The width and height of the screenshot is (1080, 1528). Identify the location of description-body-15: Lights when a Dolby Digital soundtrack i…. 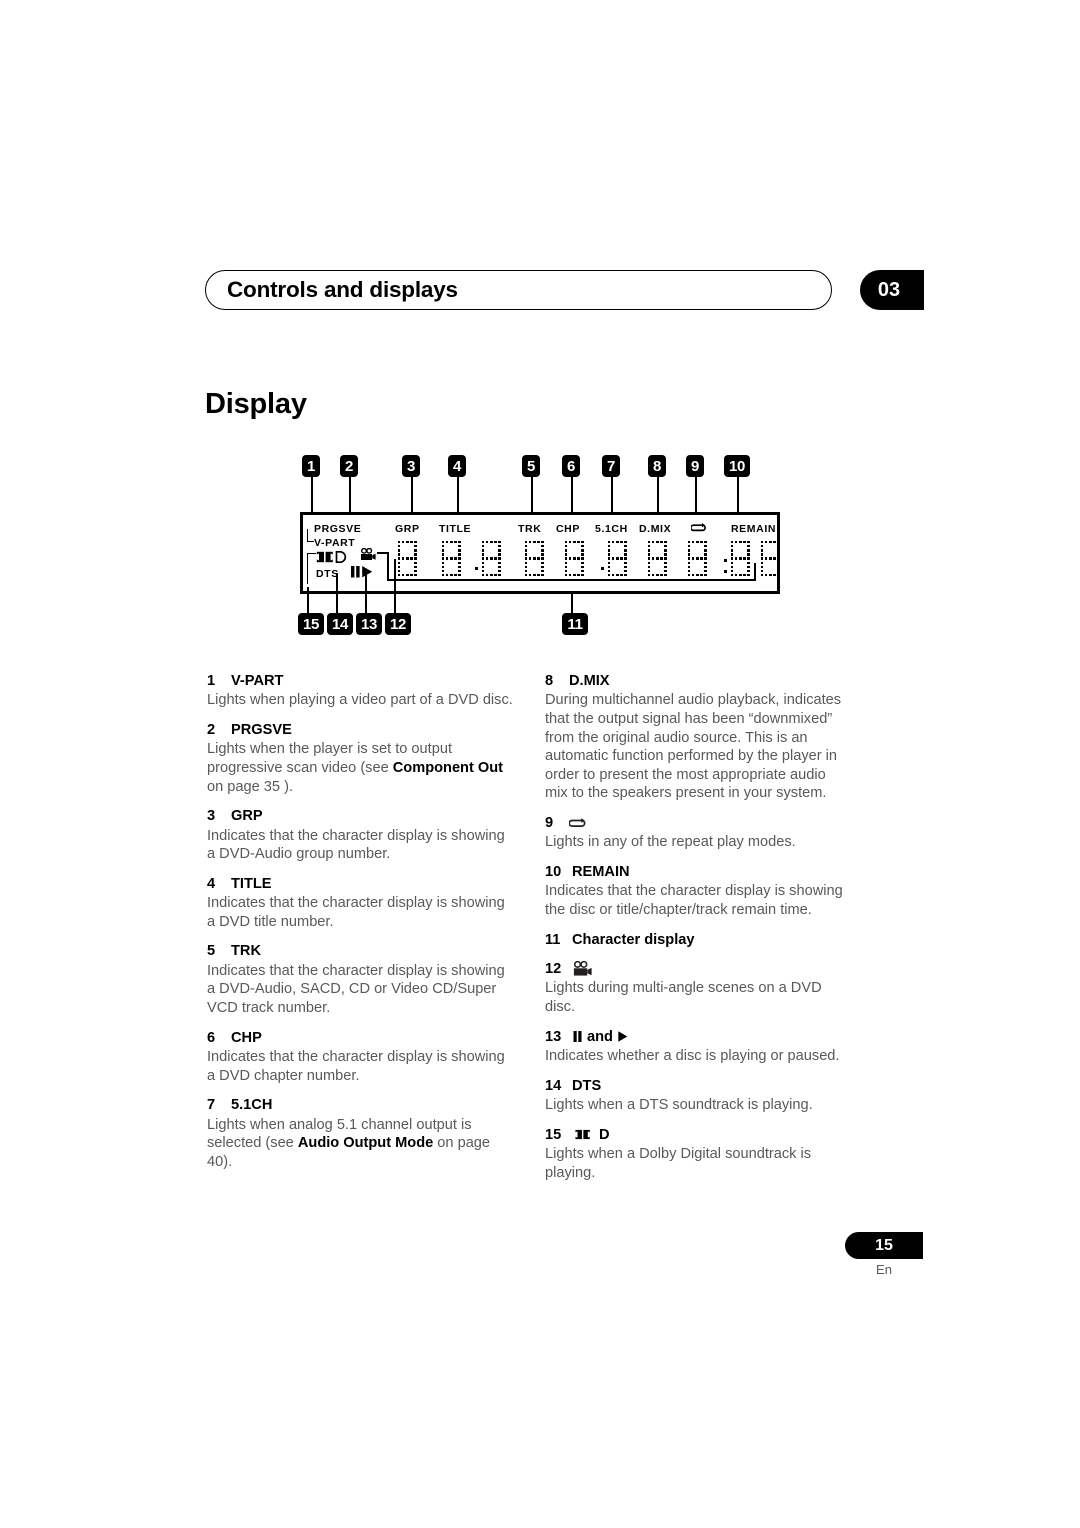
(678, 1163).